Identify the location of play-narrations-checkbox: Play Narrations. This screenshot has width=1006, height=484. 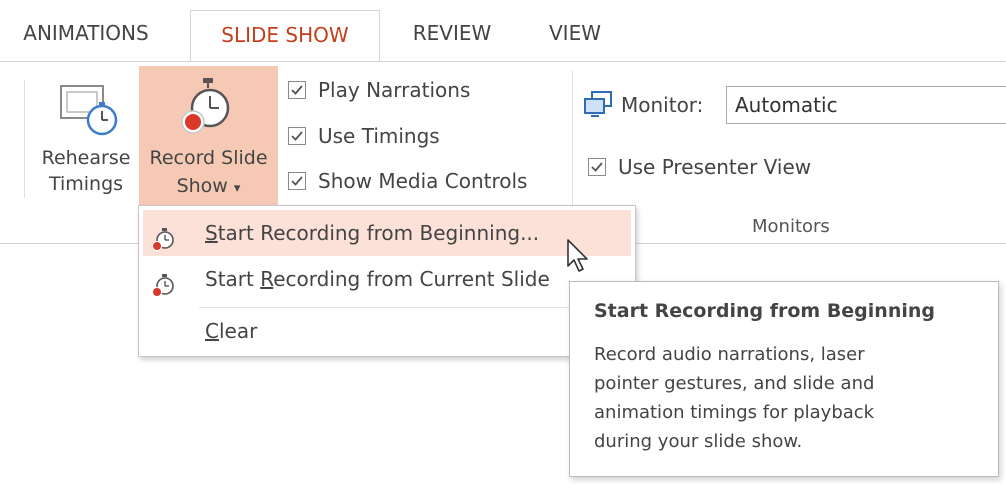
(379, 90).